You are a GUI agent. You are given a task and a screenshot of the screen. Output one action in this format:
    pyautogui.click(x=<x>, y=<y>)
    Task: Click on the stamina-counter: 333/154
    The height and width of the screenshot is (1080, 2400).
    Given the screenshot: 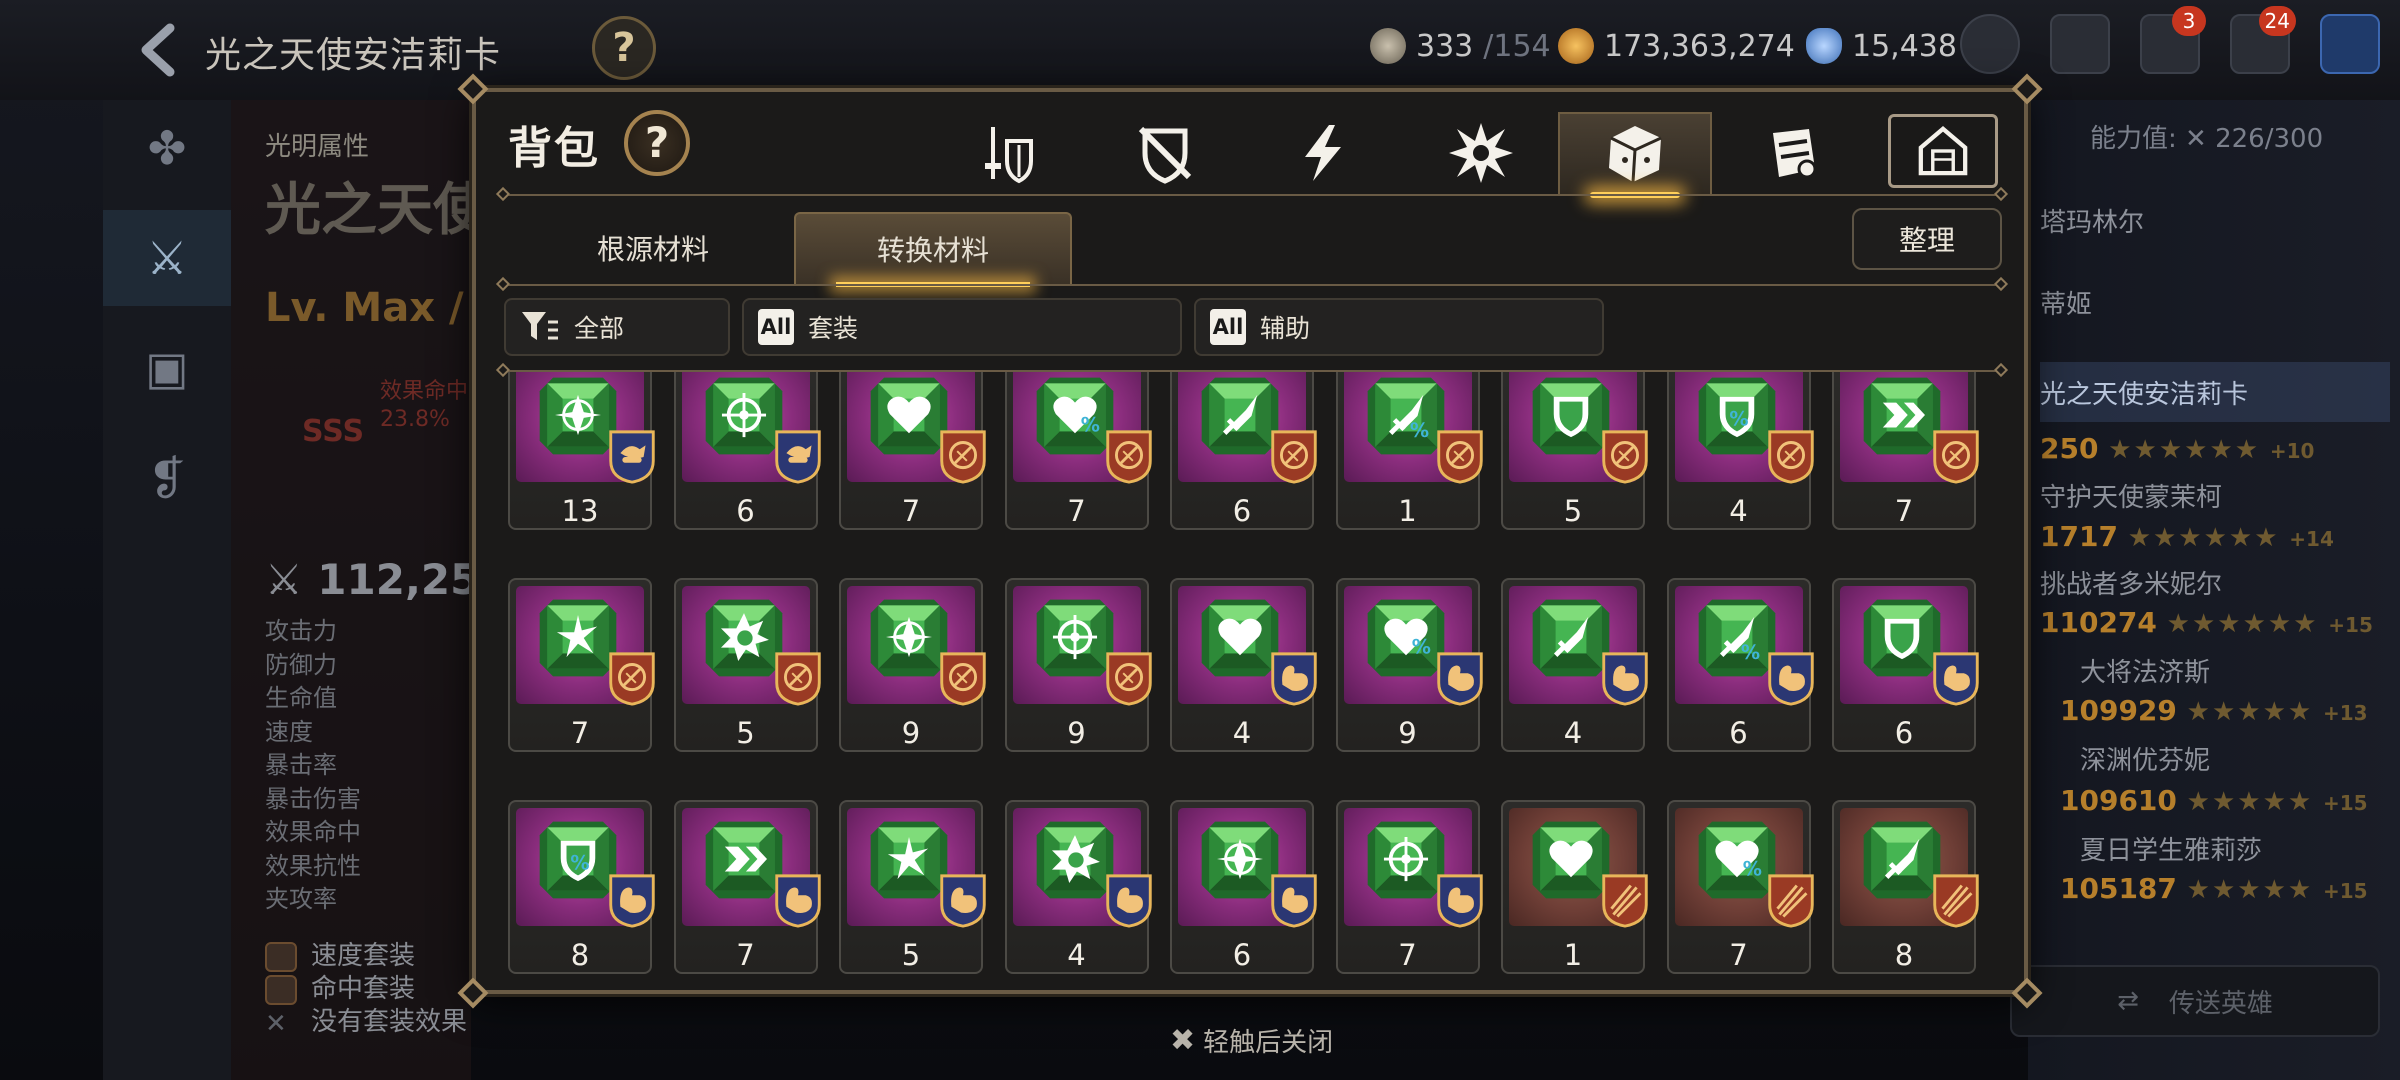 What is the action you would take?
    pyautogui.click(x=1460, y=46)
    